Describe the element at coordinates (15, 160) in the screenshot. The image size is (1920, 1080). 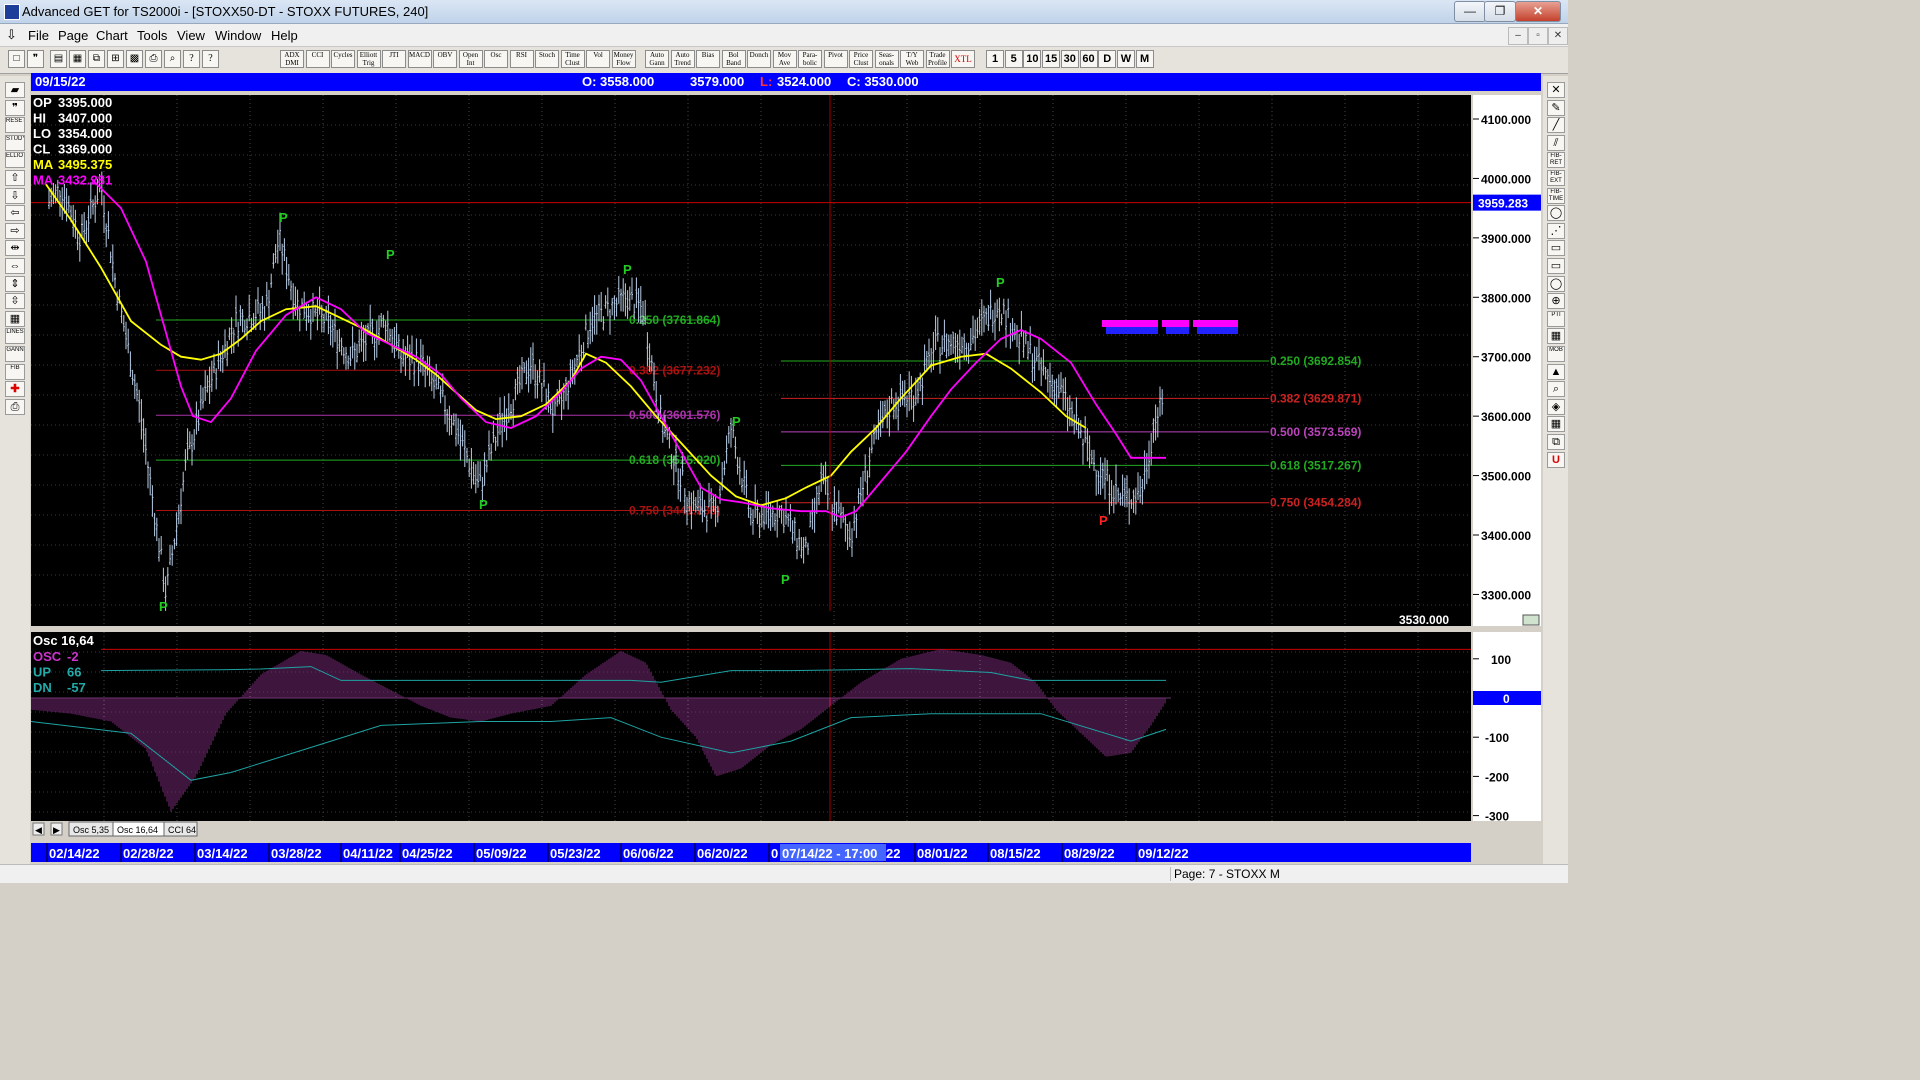
I see `tool-elliott: elliott` at that location.